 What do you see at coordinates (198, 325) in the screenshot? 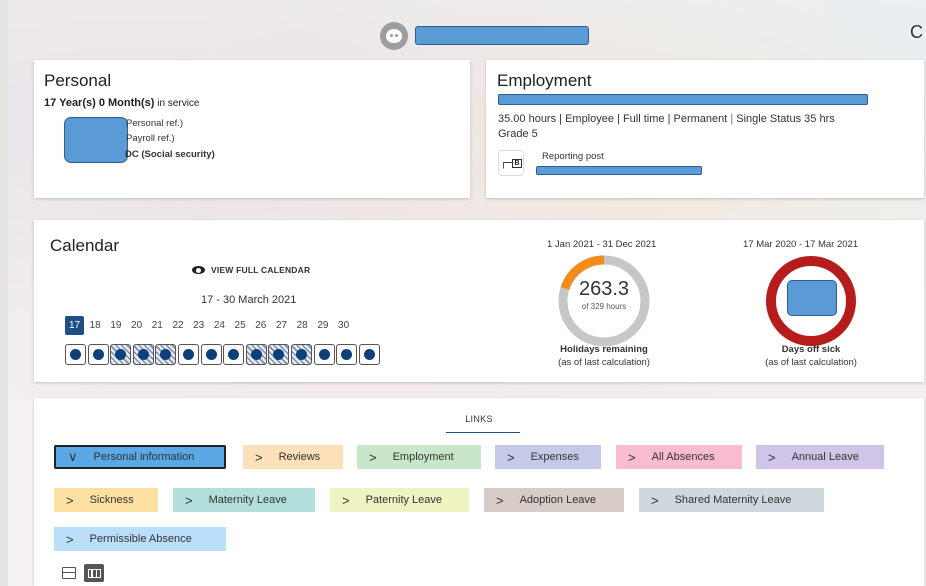
I see `calendar-day: 23` at bounding box center [198, 325].